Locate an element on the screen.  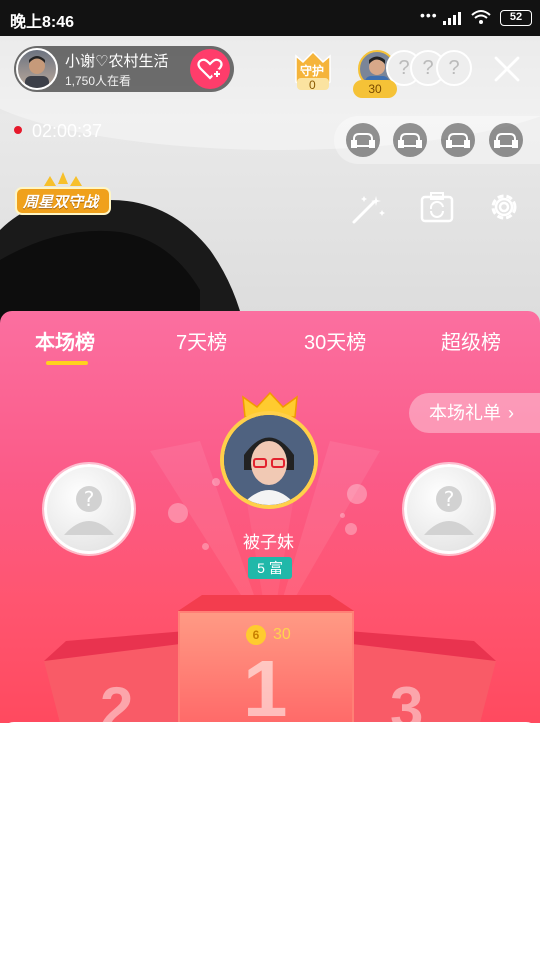
recording-dot-icon is located at coordinates (18, 130).